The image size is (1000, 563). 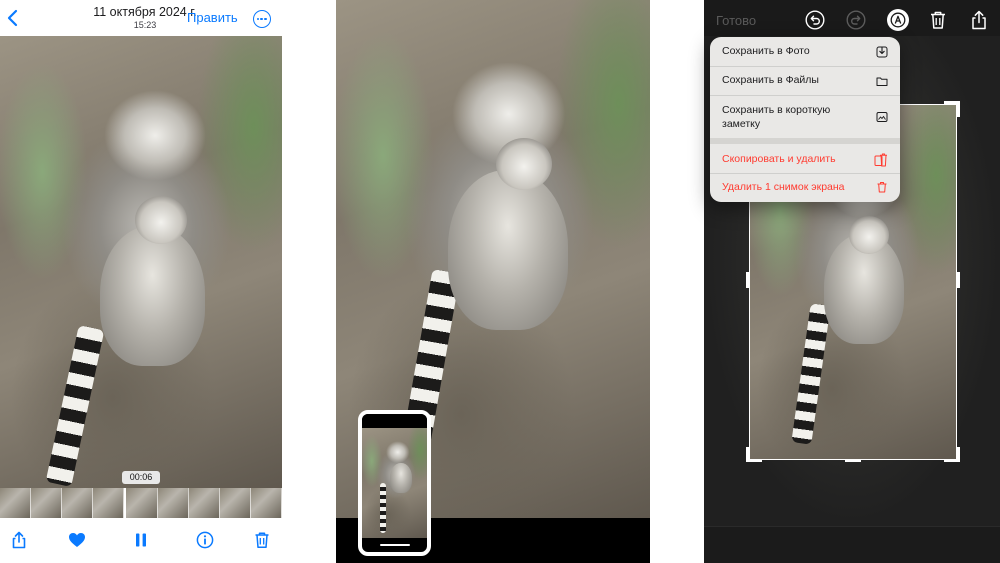 I want to click on menu-item-label: Скопировать и удалить, so click(x=779, y=159).